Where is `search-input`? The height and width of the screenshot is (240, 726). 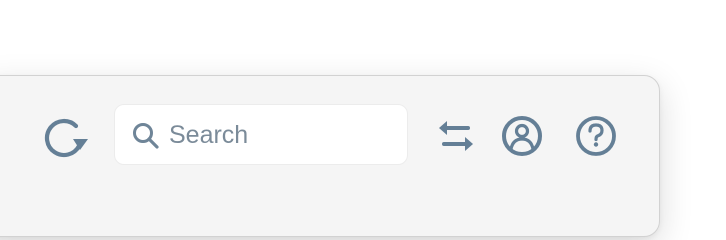 search-input is located at coordinates (282, 135).